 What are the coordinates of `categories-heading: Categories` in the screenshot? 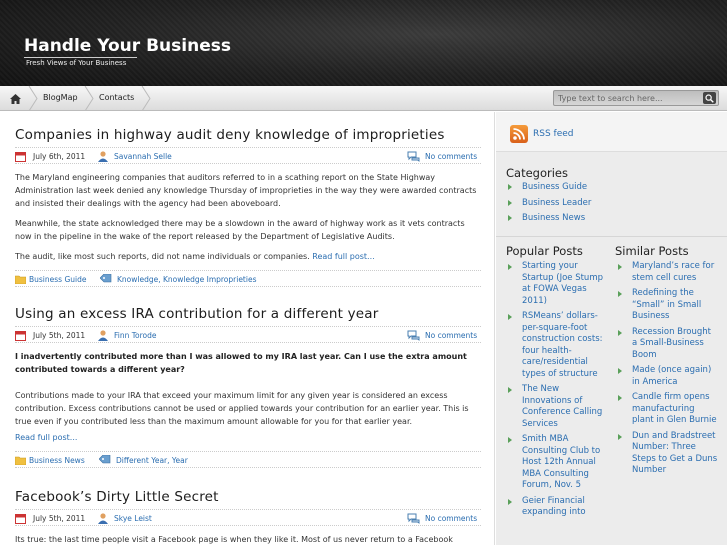 It's located at (537, 173).